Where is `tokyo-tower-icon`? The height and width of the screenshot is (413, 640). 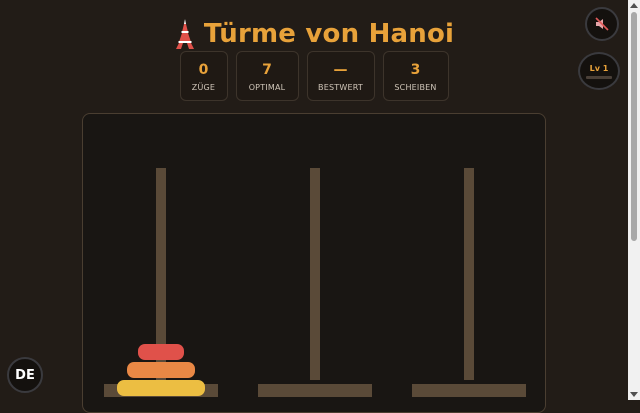
tokyo-tower-icon is located at coordinates (184, 34).